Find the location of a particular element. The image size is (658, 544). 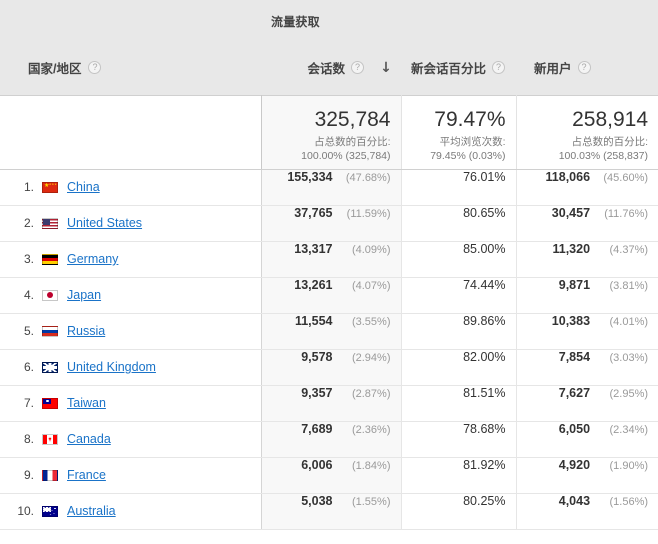

row-country-link: United States is located at coordinates (104, 223).